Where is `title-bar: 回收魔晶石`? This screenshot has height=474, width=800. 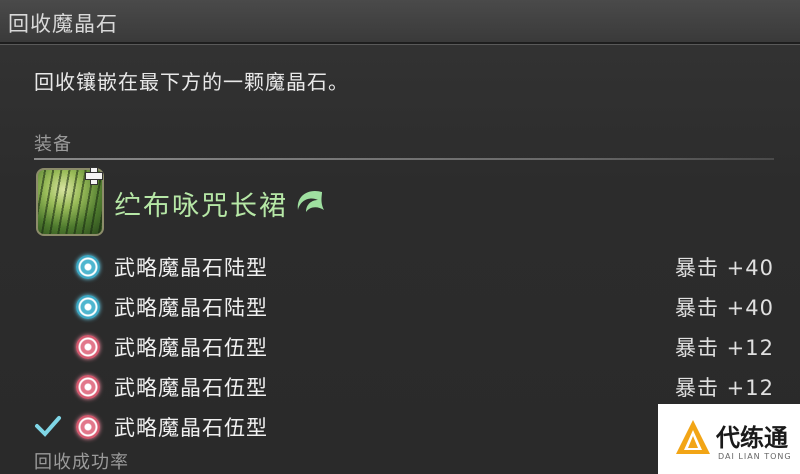 title-bar: 回收魔晶石 is located at coordinates (400, 22).